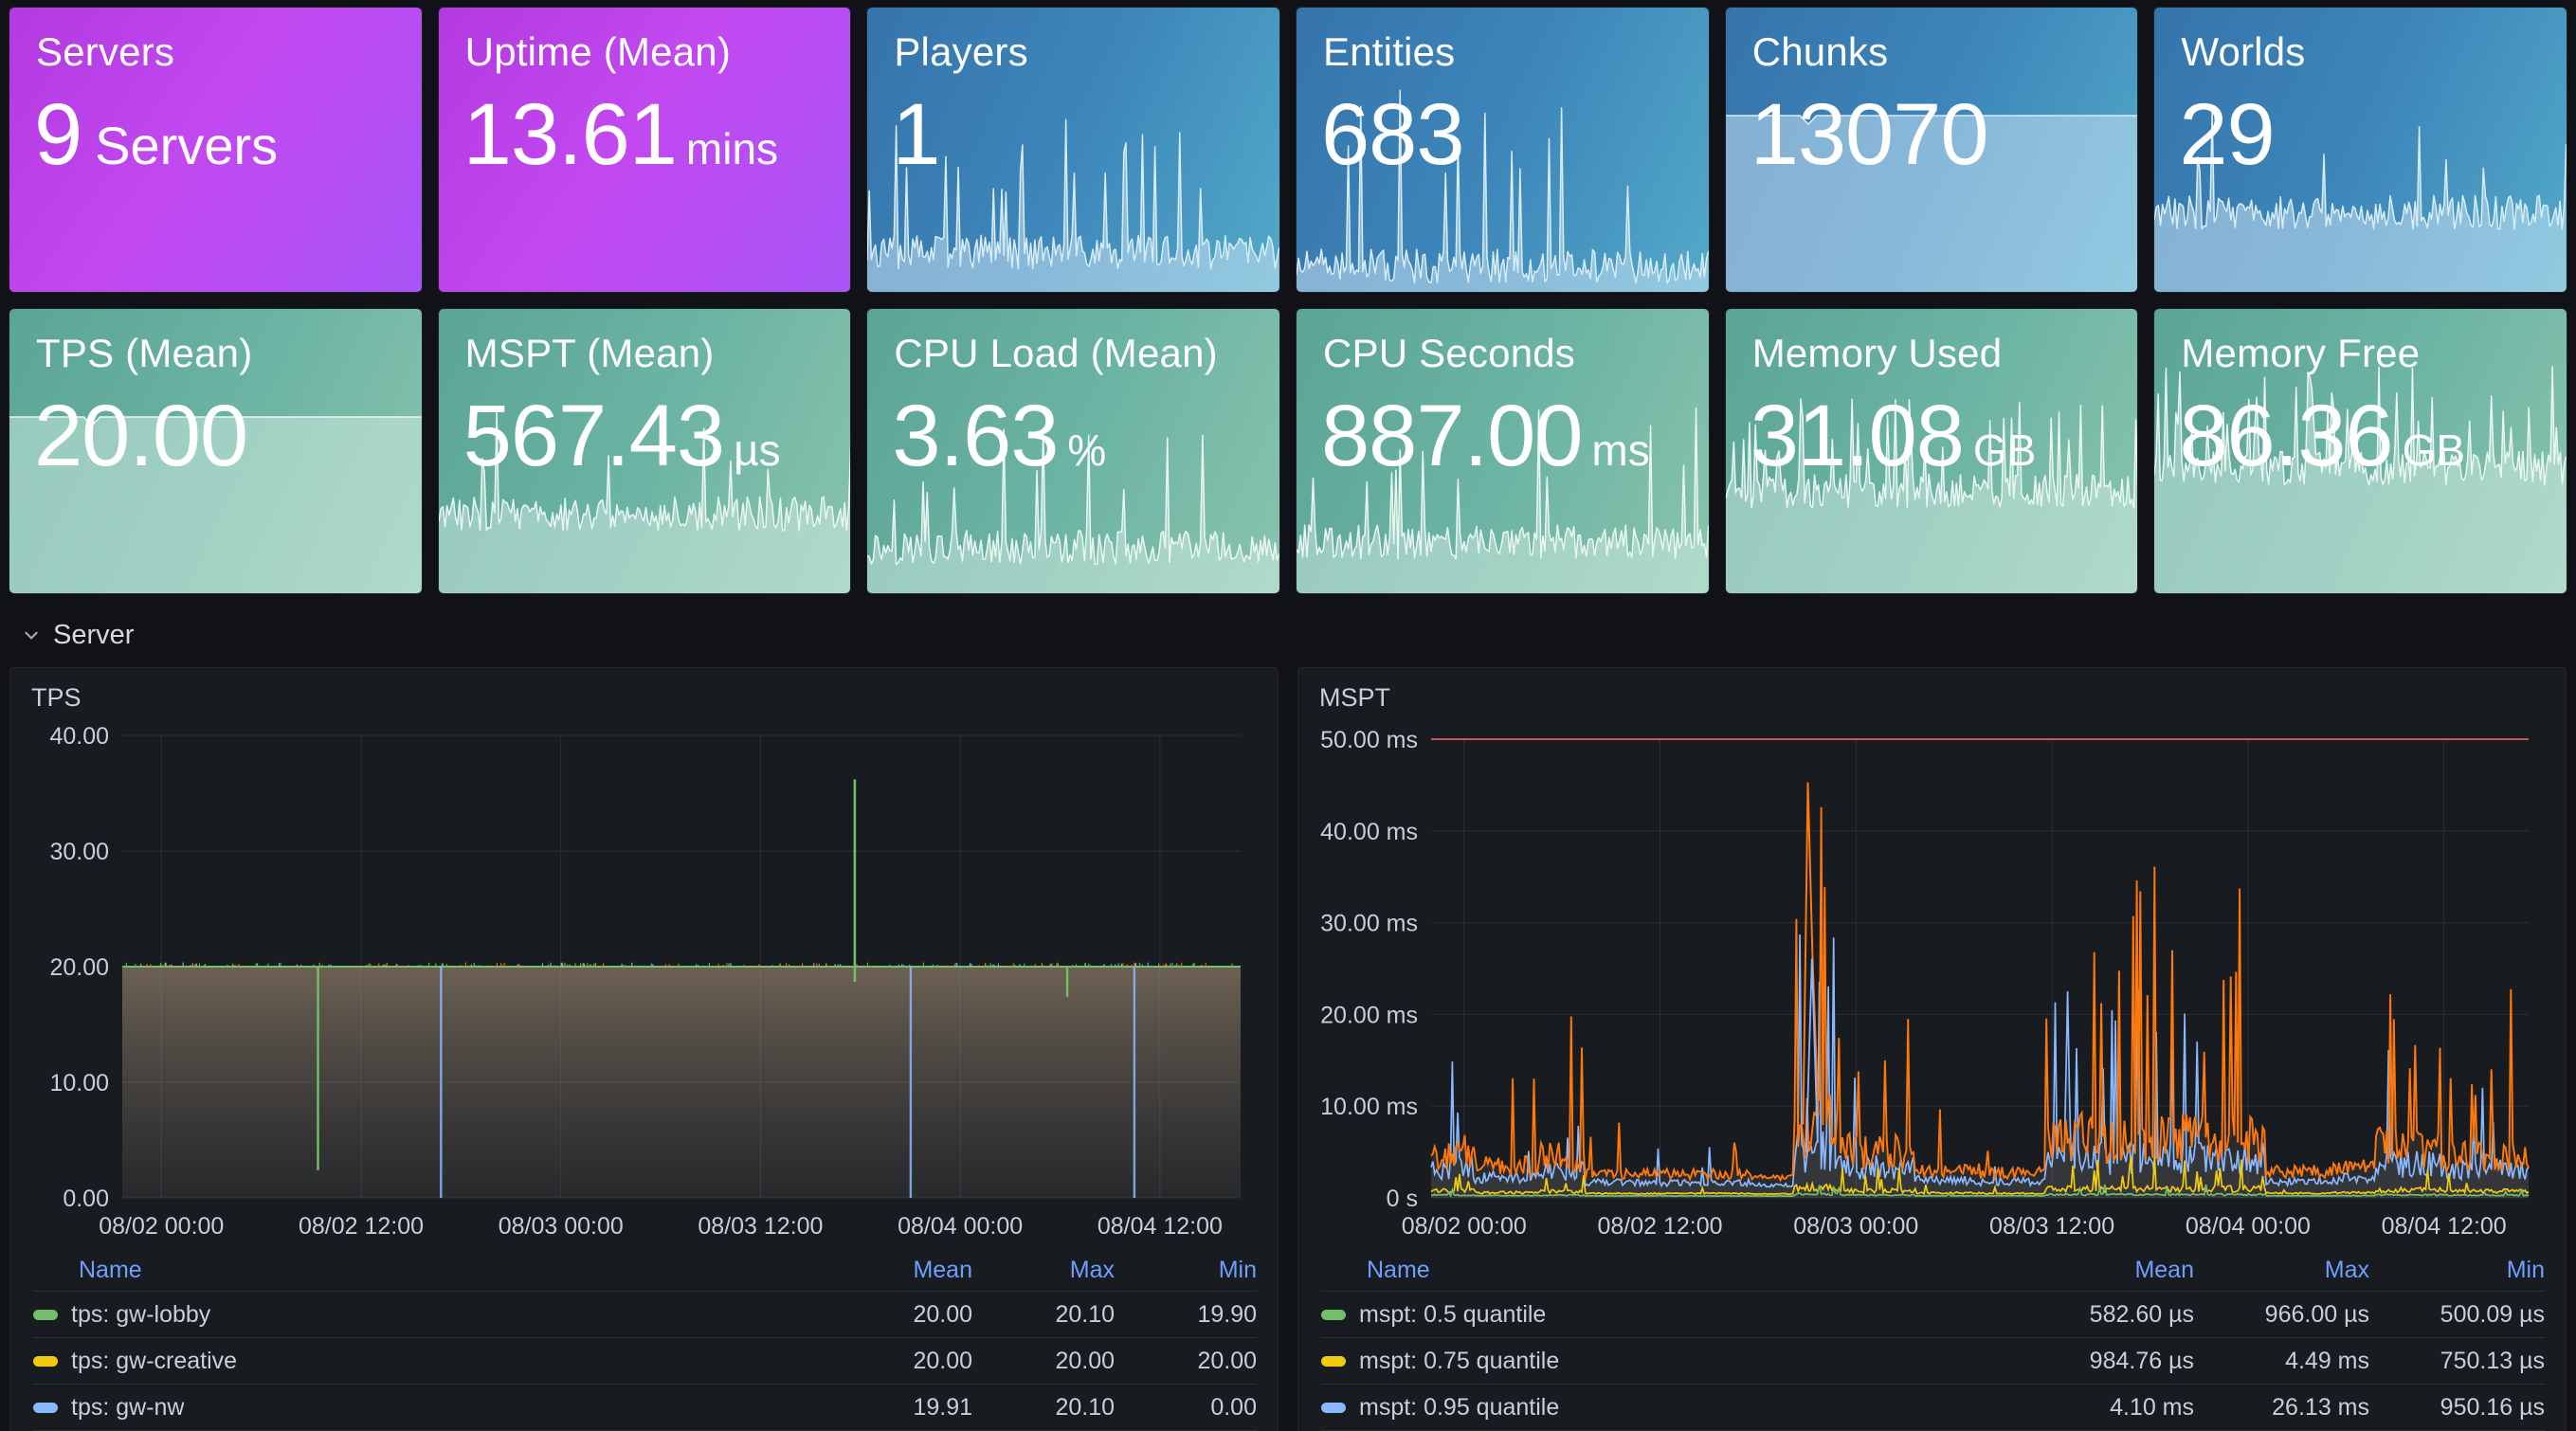  What do you see at coordinates (1227, 1360) in the screenshot?
I see `series-min: 20.00` at bounding box center [1227, 1360].